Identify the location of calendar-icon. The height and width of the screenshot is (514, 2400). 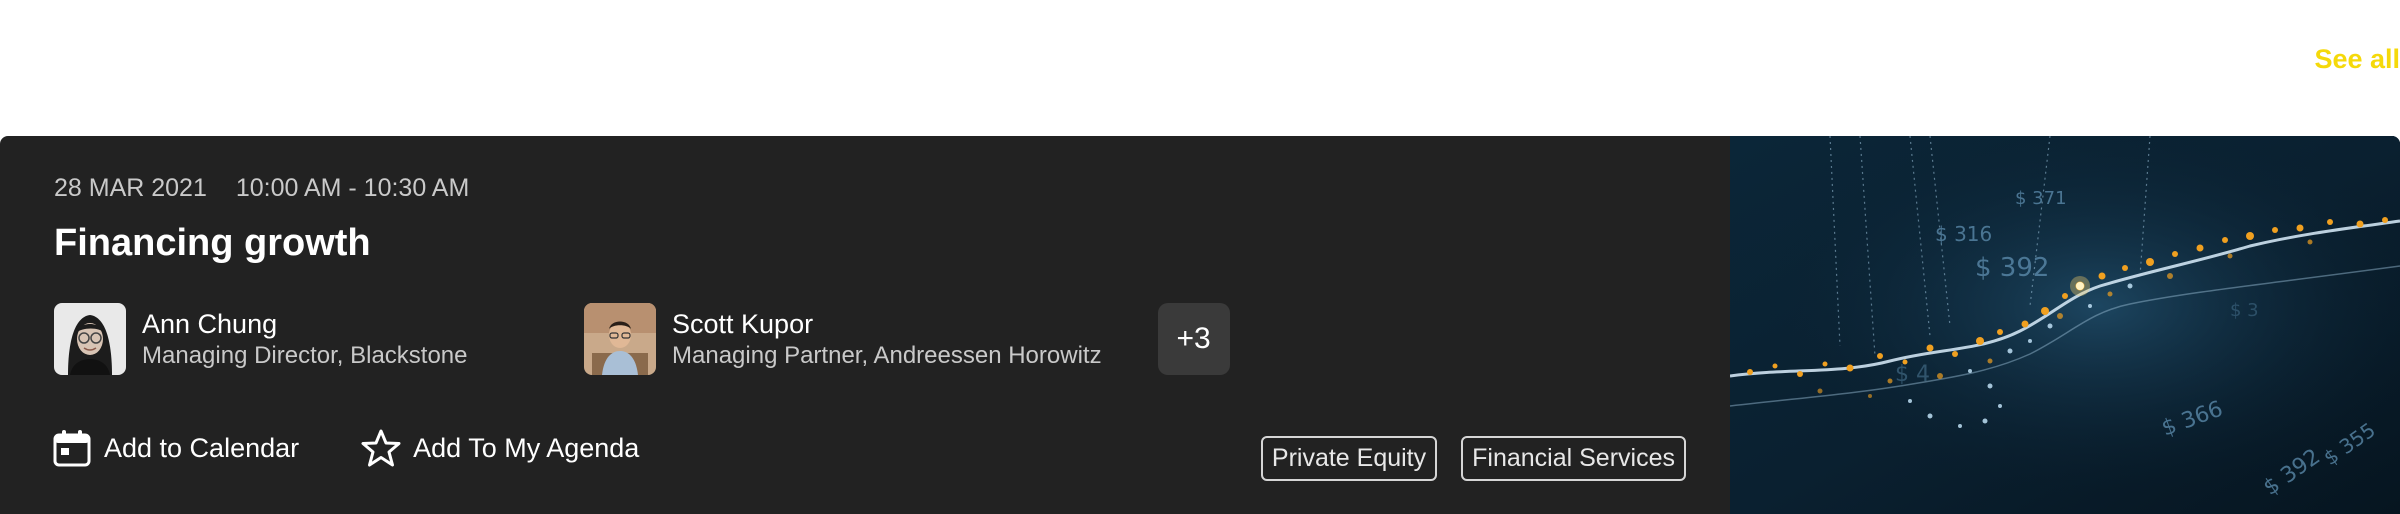
(72, 448).